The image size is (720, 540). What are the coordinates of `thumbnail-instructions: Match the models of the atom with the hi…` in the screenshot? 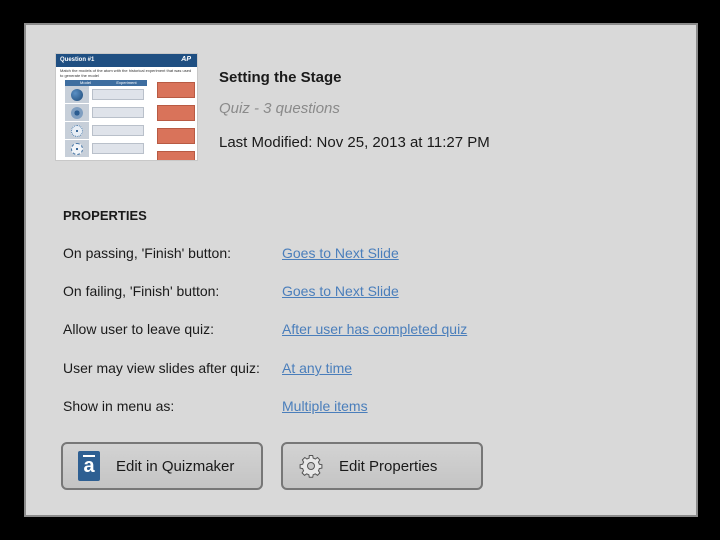 It's located at (126, 73).